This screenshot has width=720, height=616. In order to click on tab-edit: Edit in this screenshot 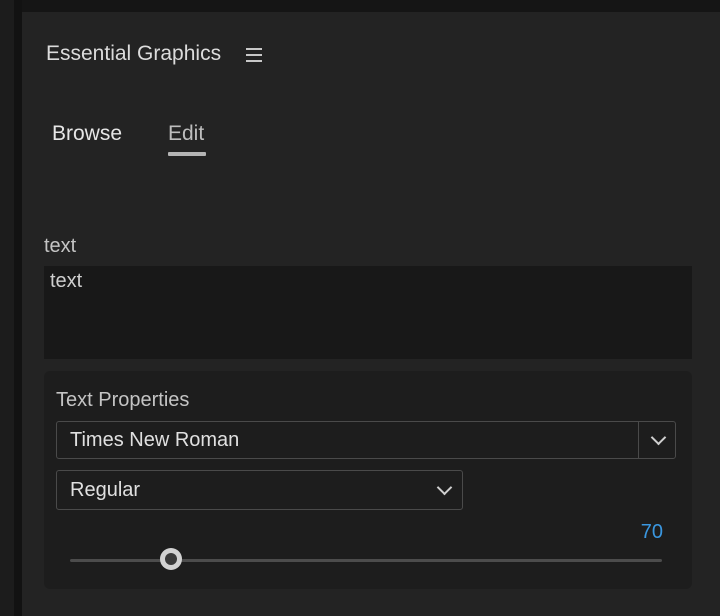, I will do `click(186, 134)`.